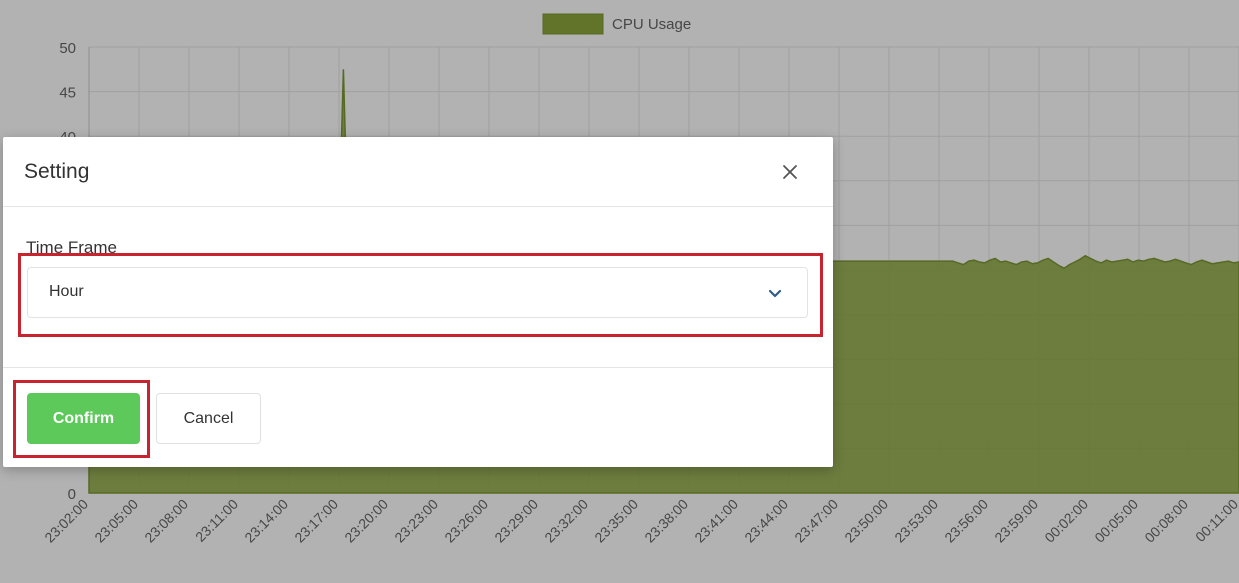 This screenshot has height=583, width=1239. I want to click on close-button, so click(790, 172).